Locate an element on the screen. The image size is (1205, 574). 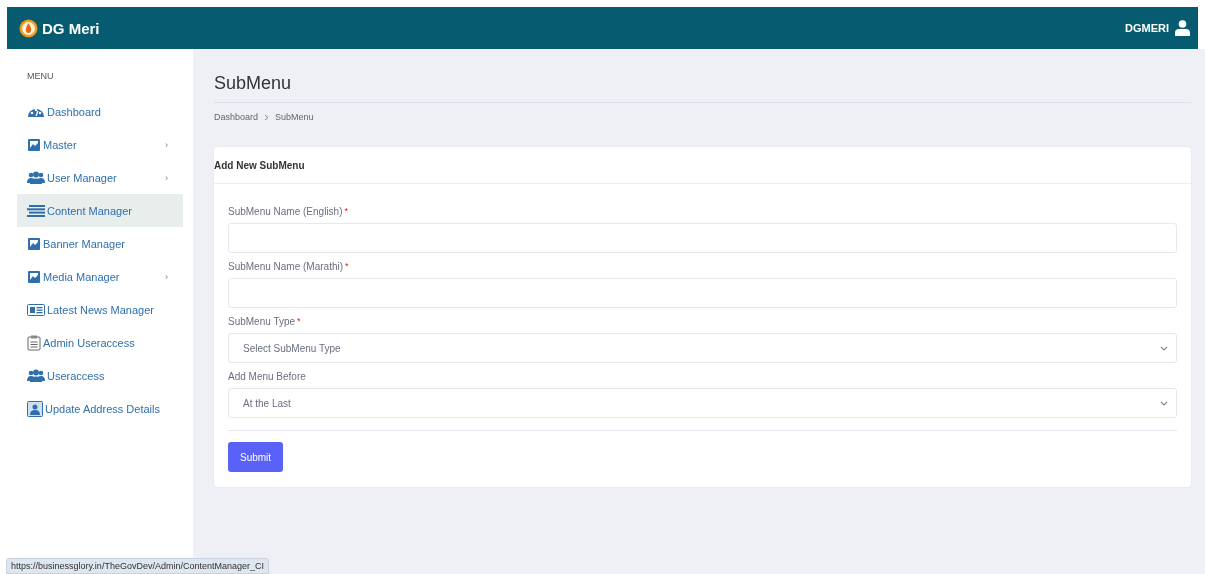
breadcrumb-link: Dashboard is located at coordinates (236, 117).